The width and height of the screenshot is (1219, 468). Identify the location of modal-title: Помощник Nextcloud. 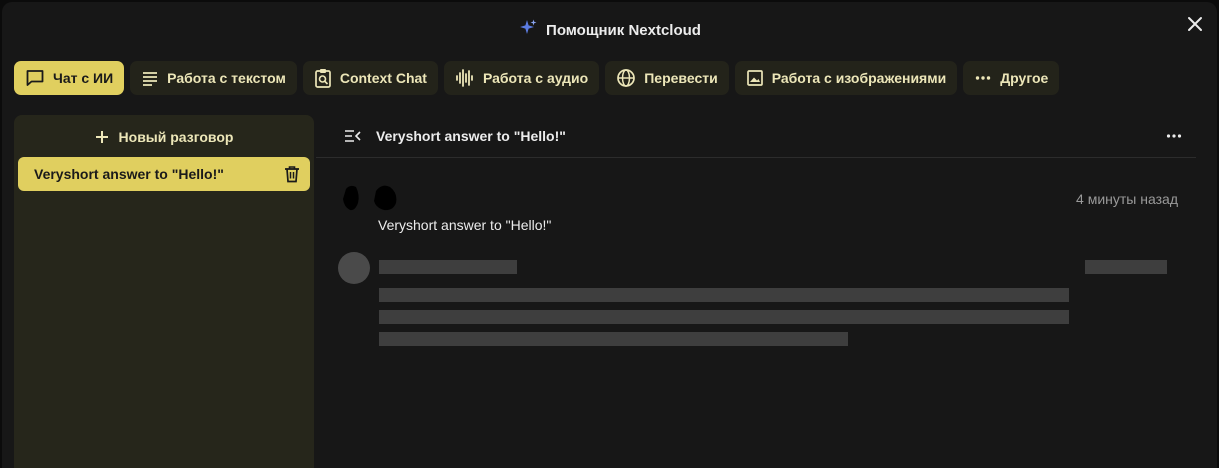
(609, 30).